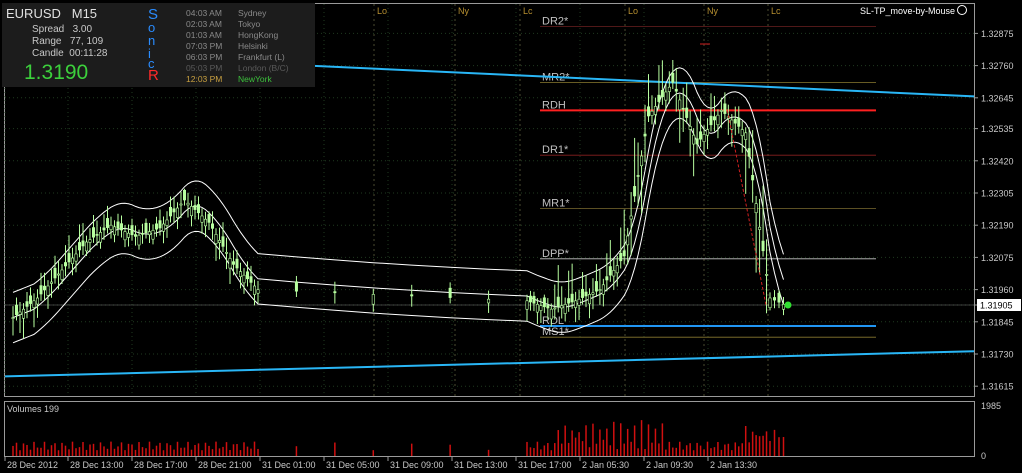 Image resolution: width=1022 pixels, height=473 pixels. Describe the element at coordinates (204, 46) in the screenshot. I see `session-time-helsinki: 07:03 PM` at that location.